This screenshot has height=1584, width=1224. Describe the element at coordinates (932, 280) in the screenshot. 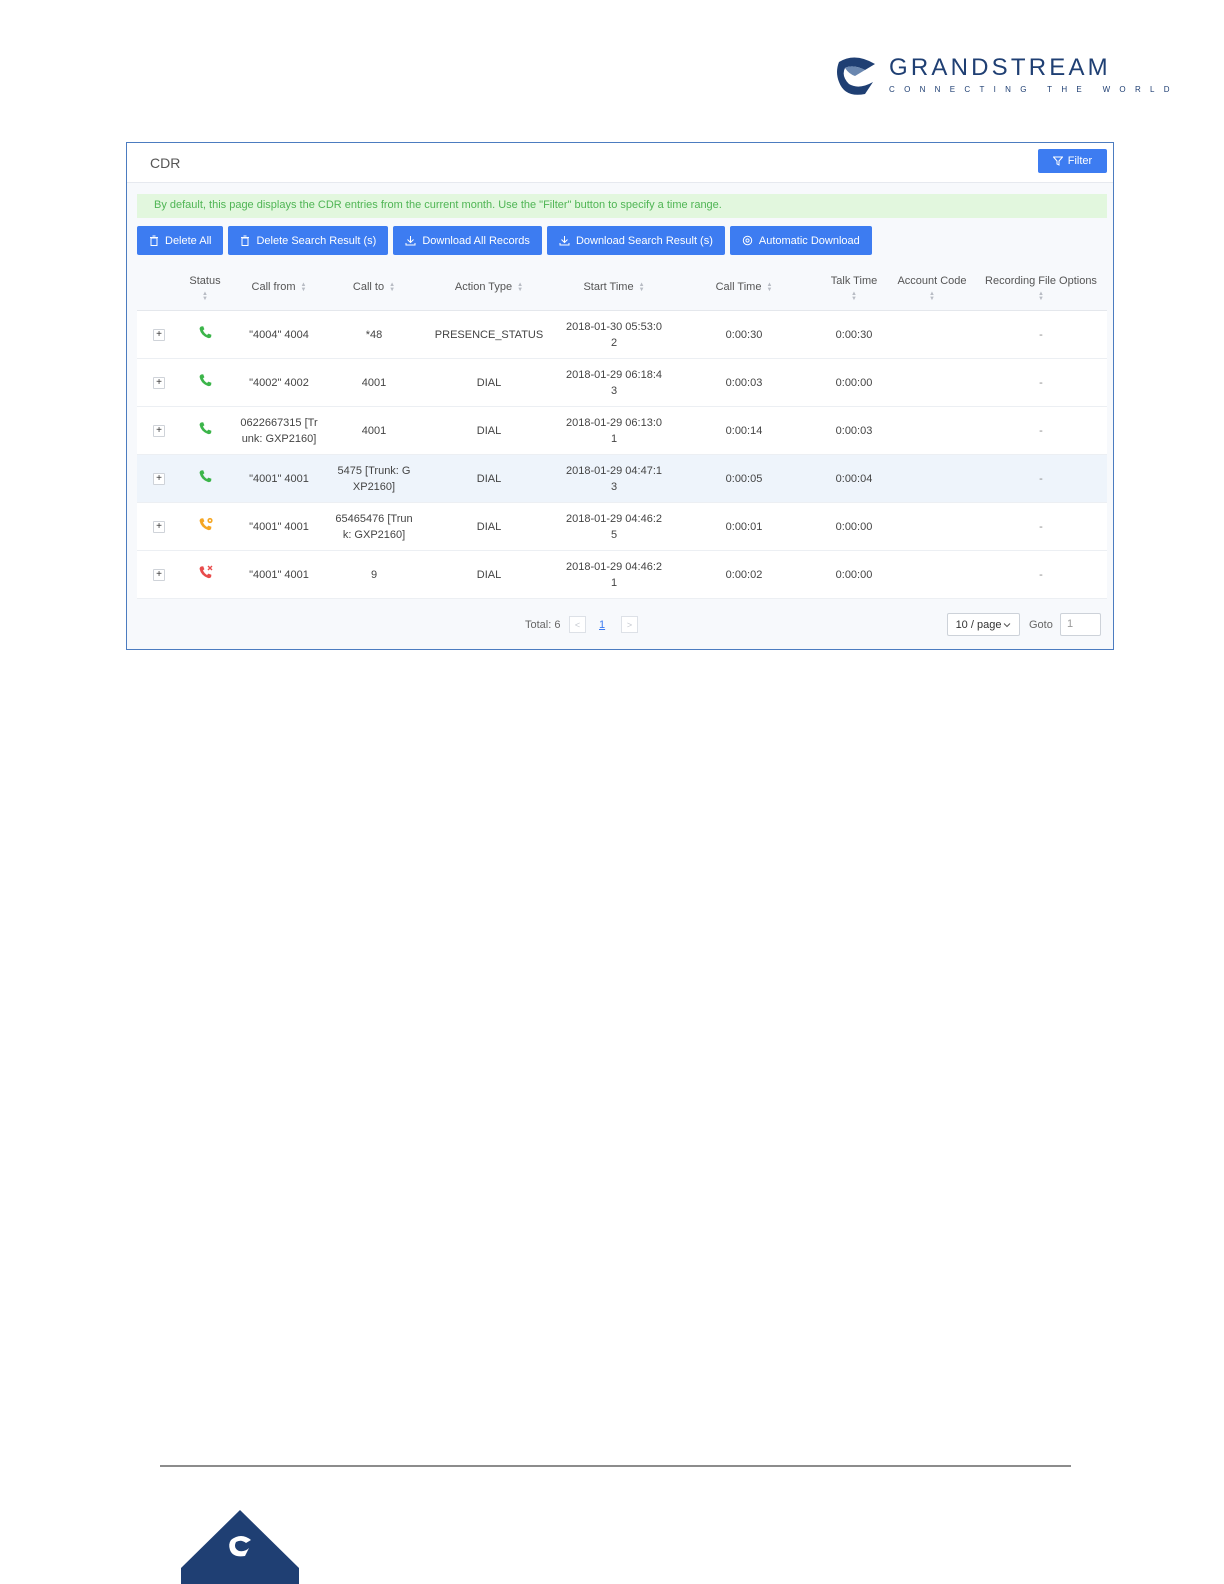

I see `column-account-code-label: Account Code` at that location.